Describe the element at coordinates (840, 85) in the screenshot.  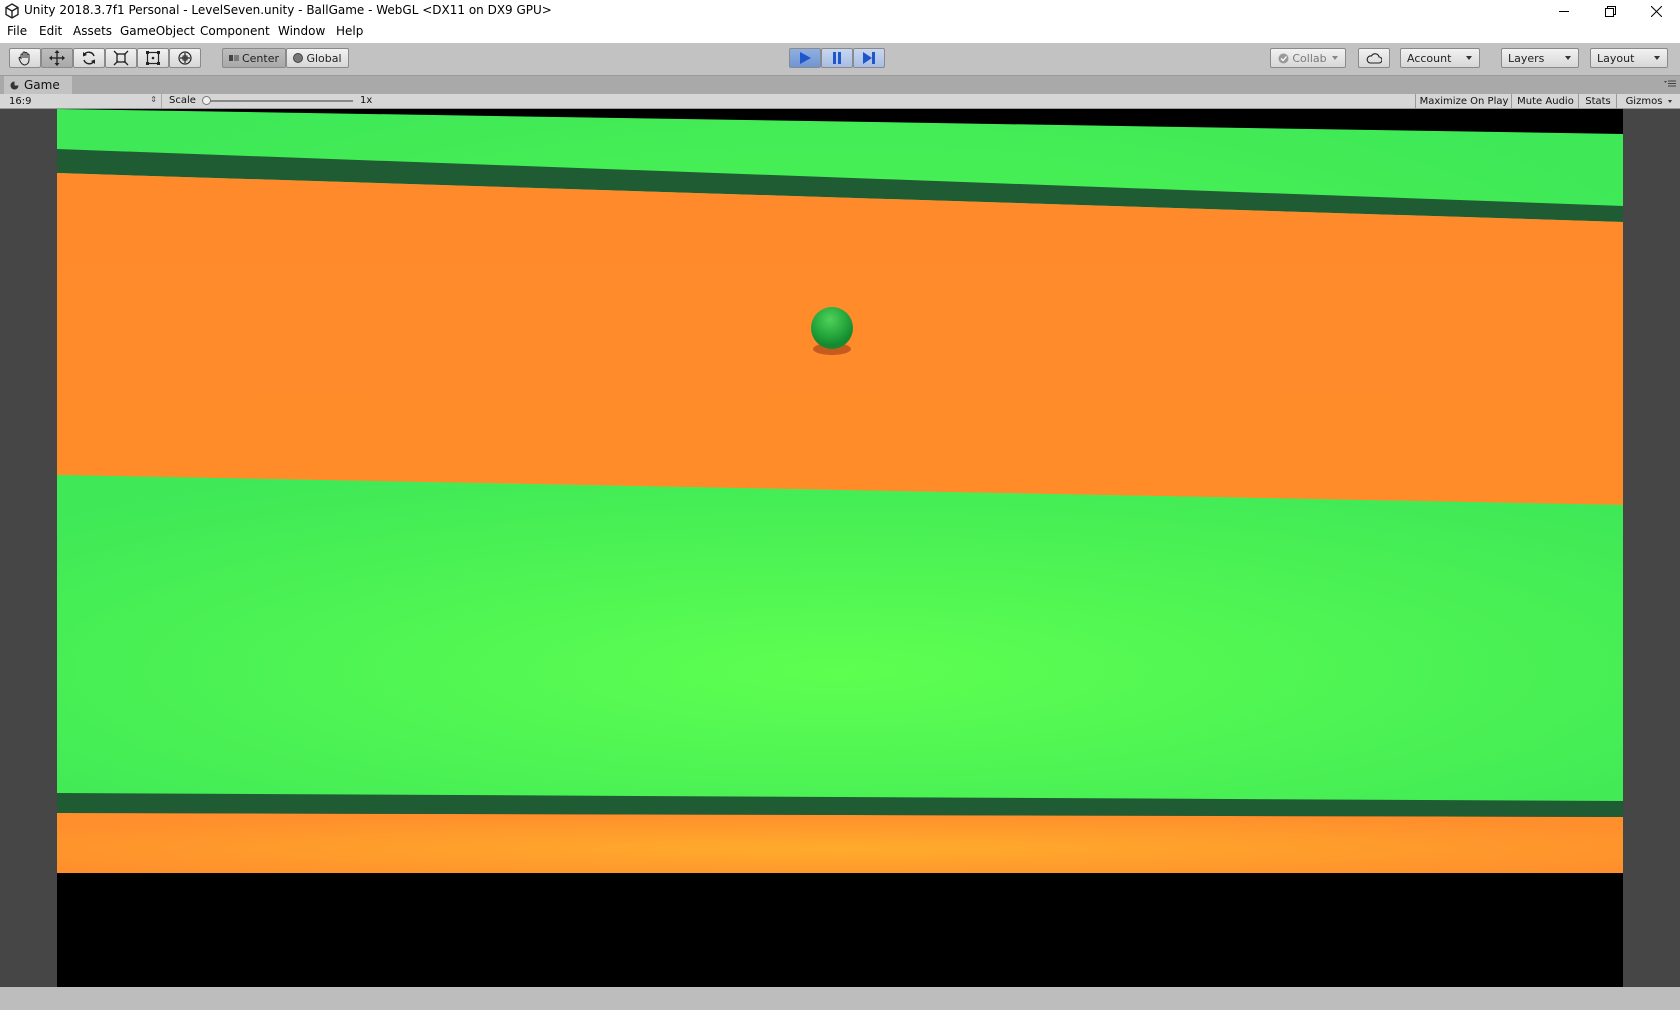
I see `panel-tab-row: Game` at that location.